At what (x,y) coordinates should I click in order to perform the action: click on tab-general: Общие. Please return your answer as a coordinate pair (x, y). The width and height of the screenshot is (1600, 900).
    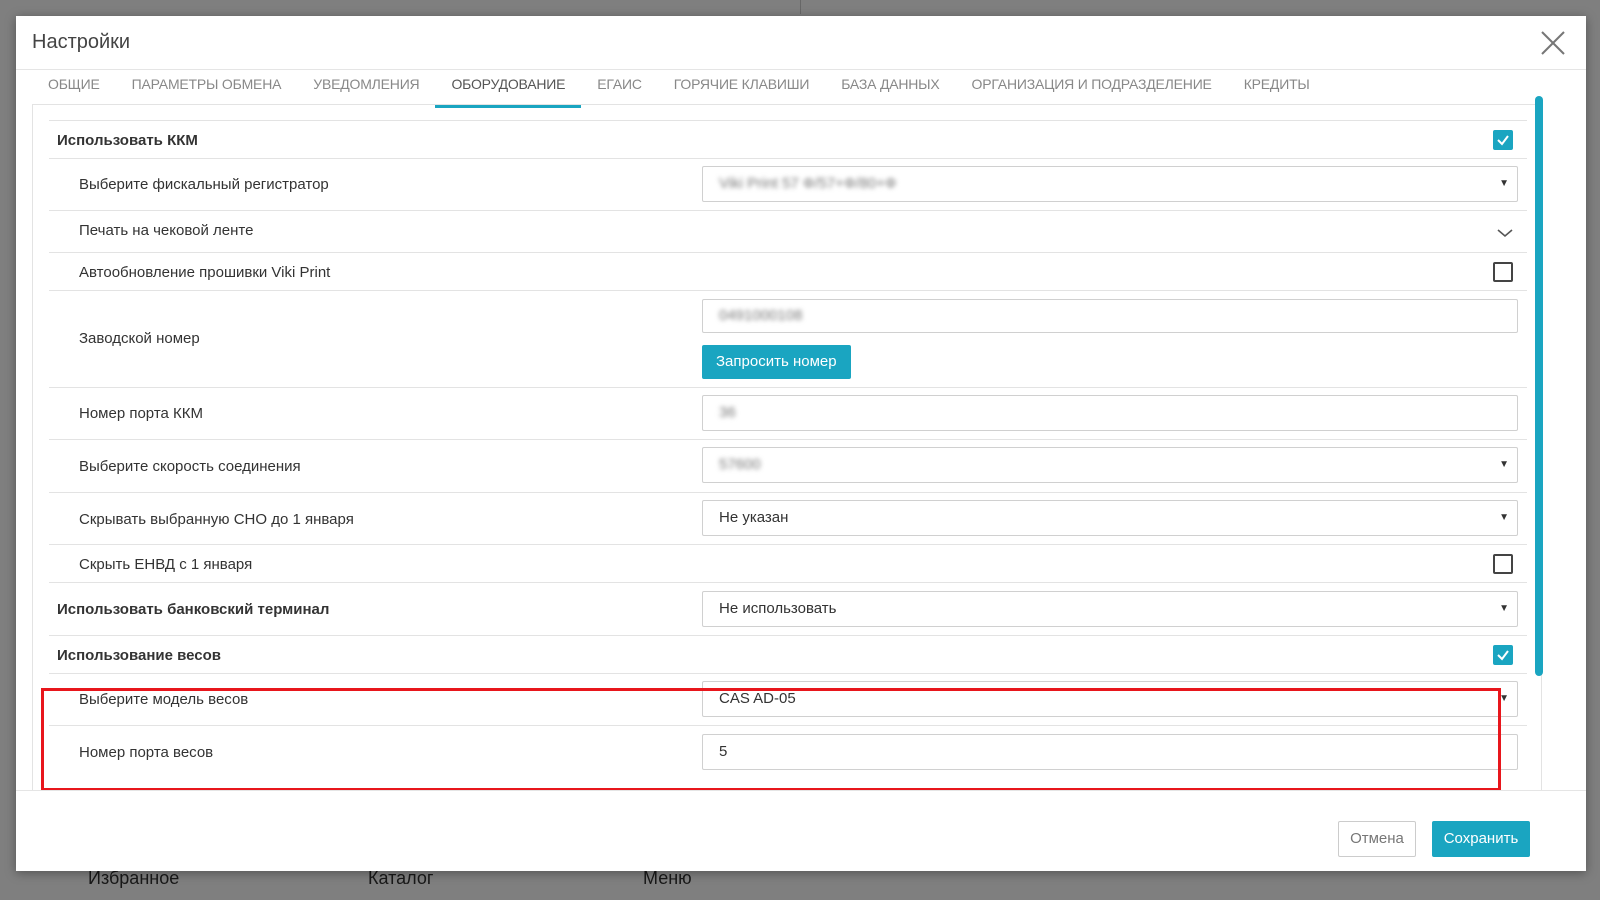
    Looking at the image, I should click on (74, 89).